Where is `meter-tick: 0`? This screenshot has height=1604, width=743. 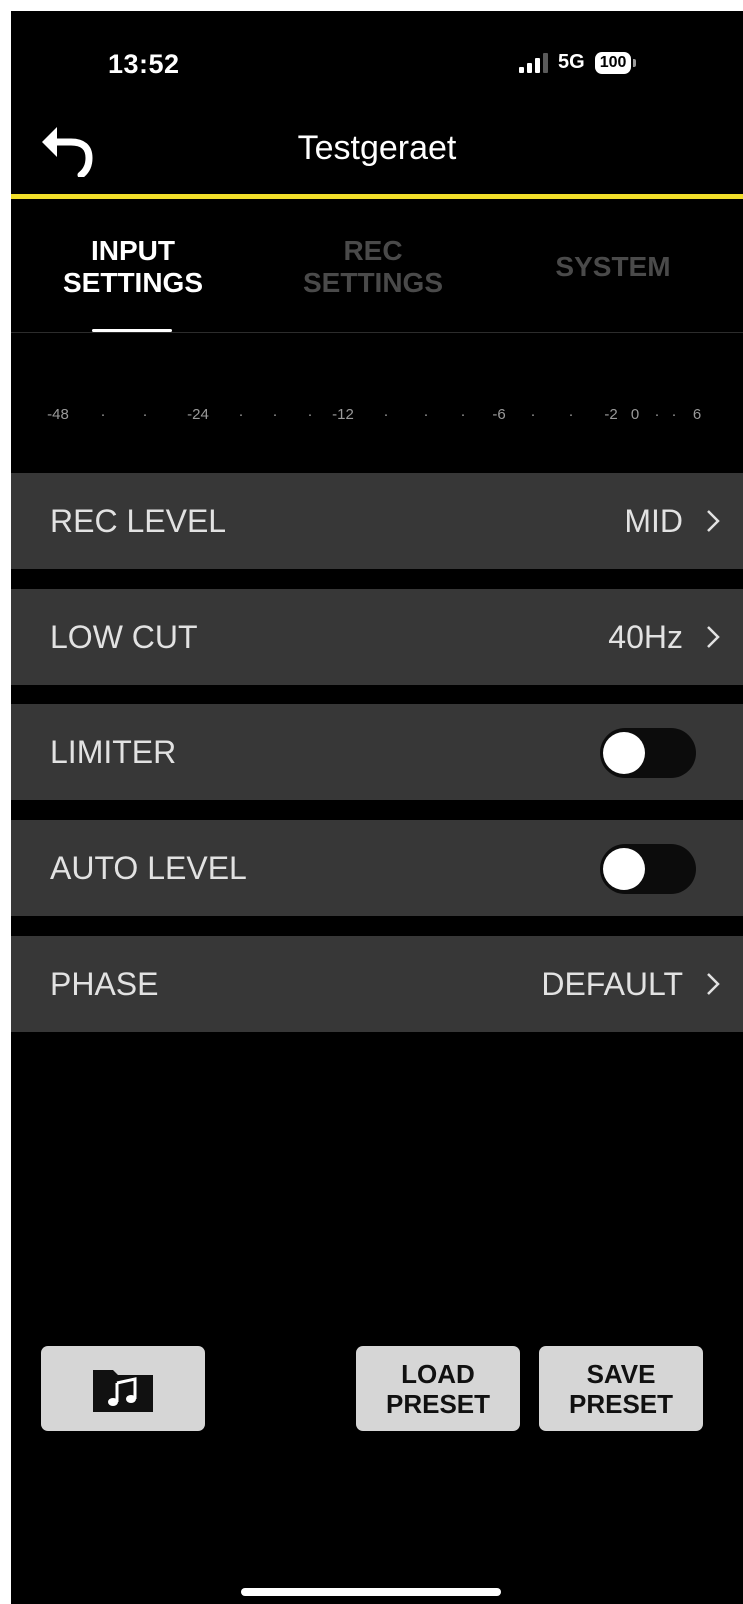 meter-tick: 0 is located at coordinates (635, 414).